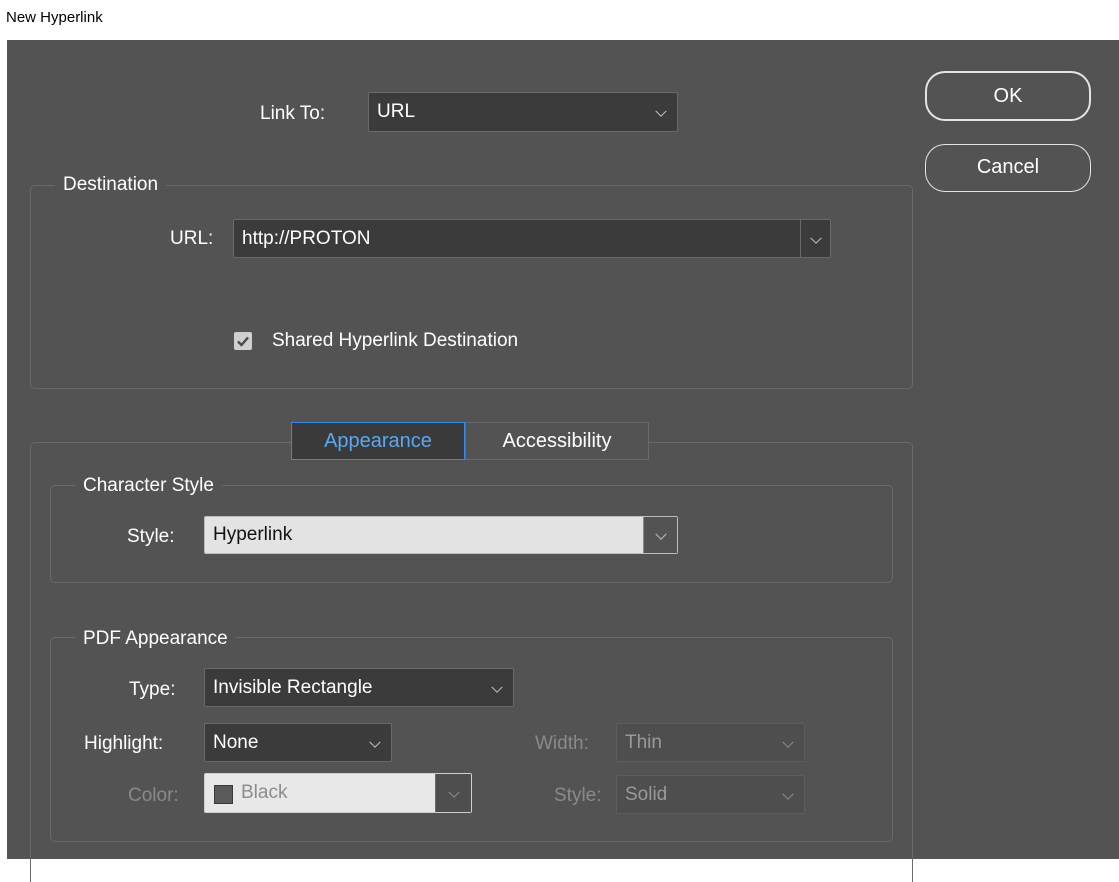  Describe the element at coordinates (557, 441) in the screenshot. I see `tab-accessibility: Accessibility` at that location.